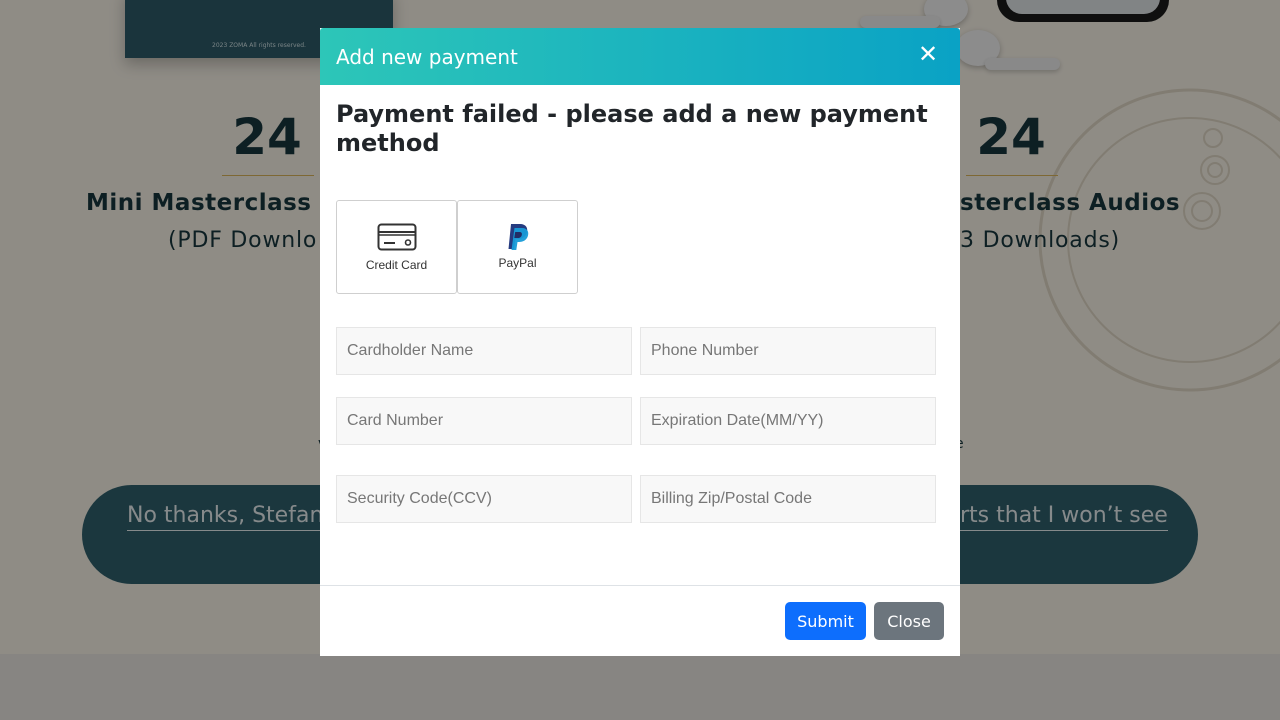 The image size is (1280, 720). What do you see at coordinates (640, 621) in the screenshot?
I see `modal-footer: Submit Close` at bounding box center [640, 621].